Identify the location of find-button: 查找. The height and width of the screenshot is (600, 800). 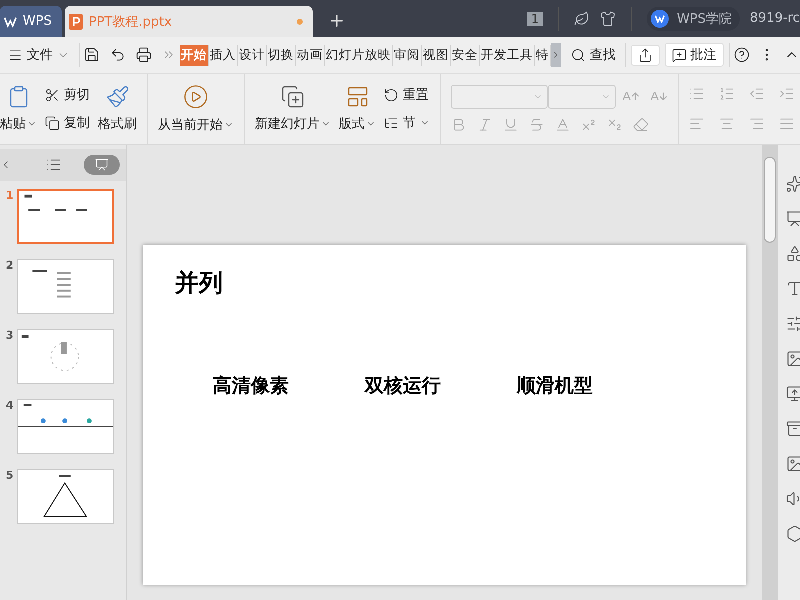
(593, 55).